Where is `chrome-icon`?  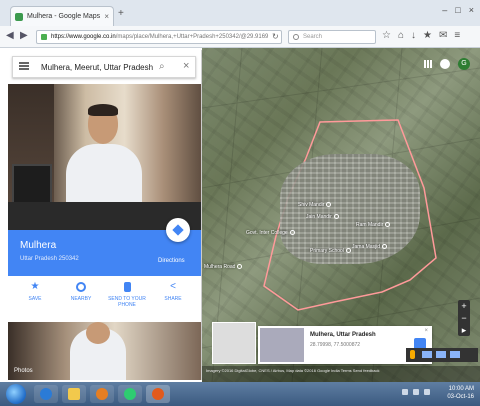
chrome-icon is located at coordinates (130, 394).